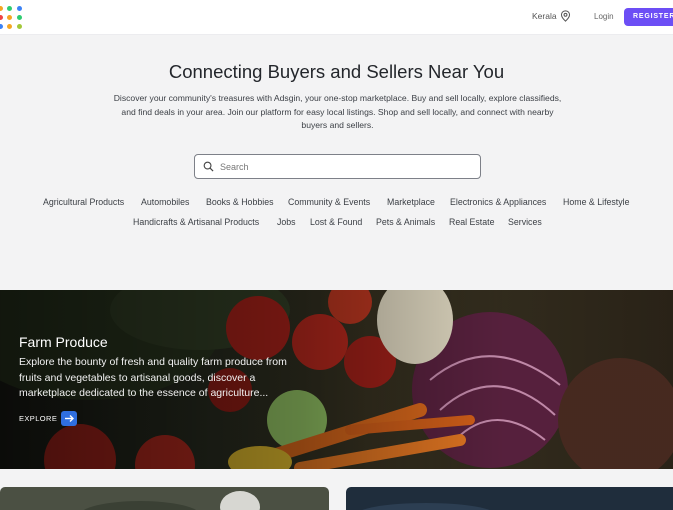 This screenshot has height=510, width=673. Describe the element at coordinates (336, 17) in the screenshot. I see `top-navbar: Kerala Login REGISTER` at that location.